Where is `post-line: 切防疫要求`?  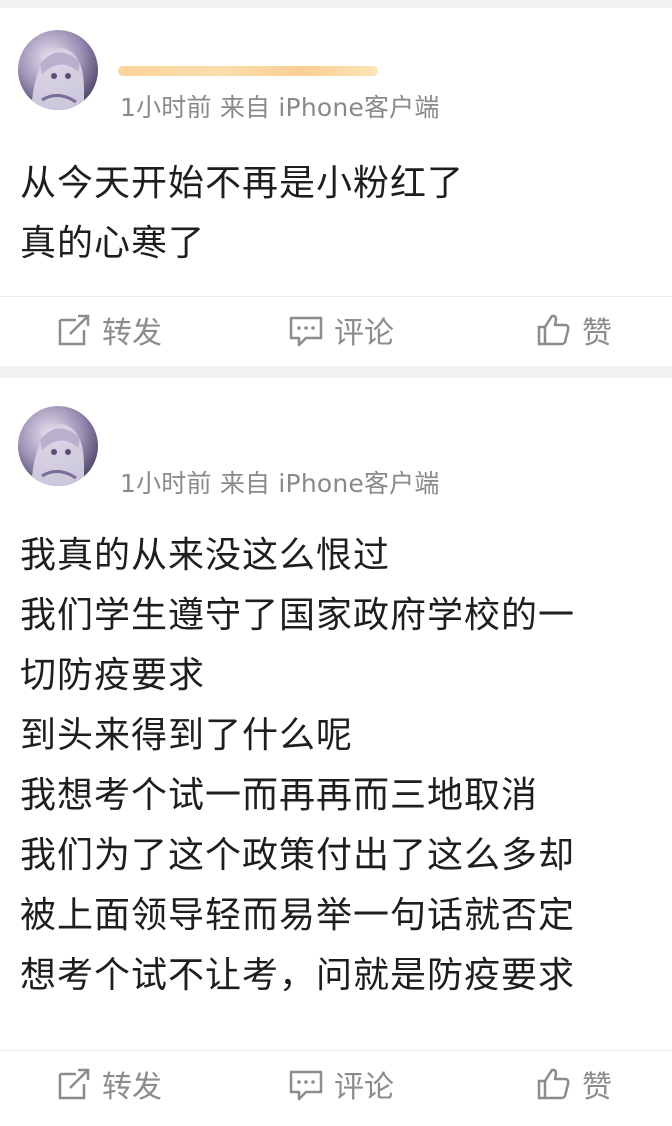 post-line: 切防疫要求 is located at coordinates (113, 675).